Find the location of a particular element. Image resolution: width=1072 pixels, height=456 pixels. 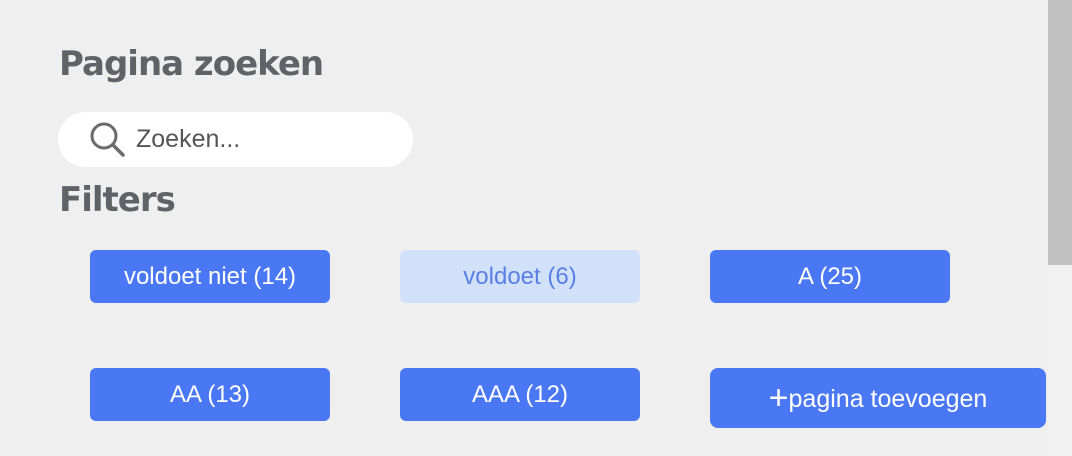

vertical-scrollbar is located at coordinates (1060, 228).